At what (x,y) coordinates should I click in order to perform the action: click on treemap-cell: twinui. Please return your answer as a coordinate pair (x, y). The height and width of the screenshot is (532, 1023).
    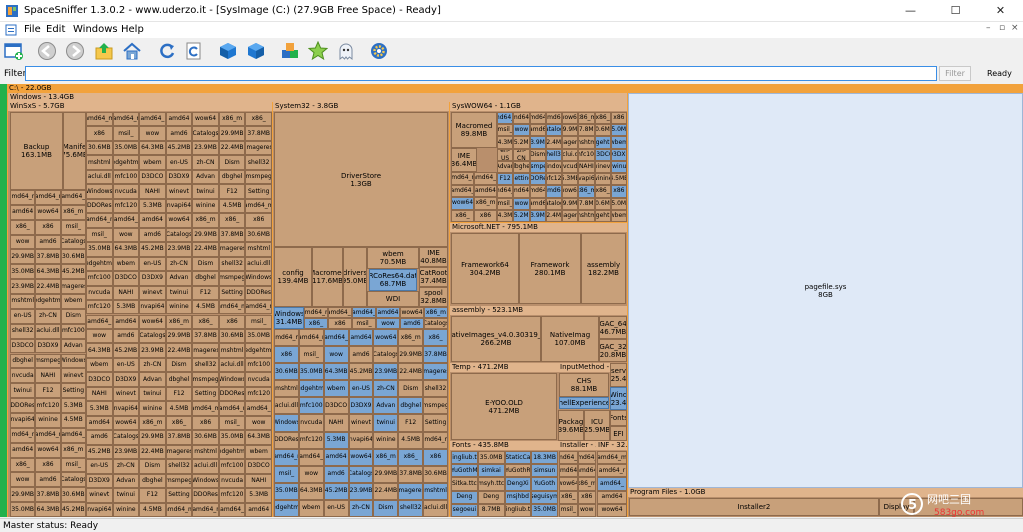
    Looking at the image, I should click on (152, 394).